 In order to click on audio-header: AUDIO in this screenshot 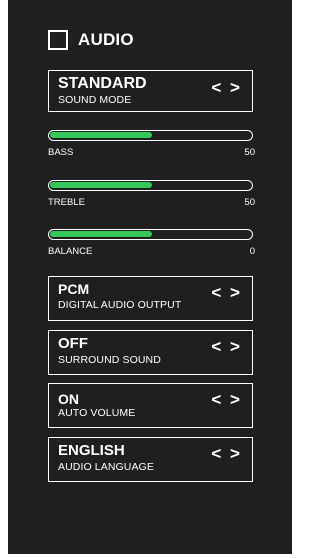, I will do `click(91, 40)`.